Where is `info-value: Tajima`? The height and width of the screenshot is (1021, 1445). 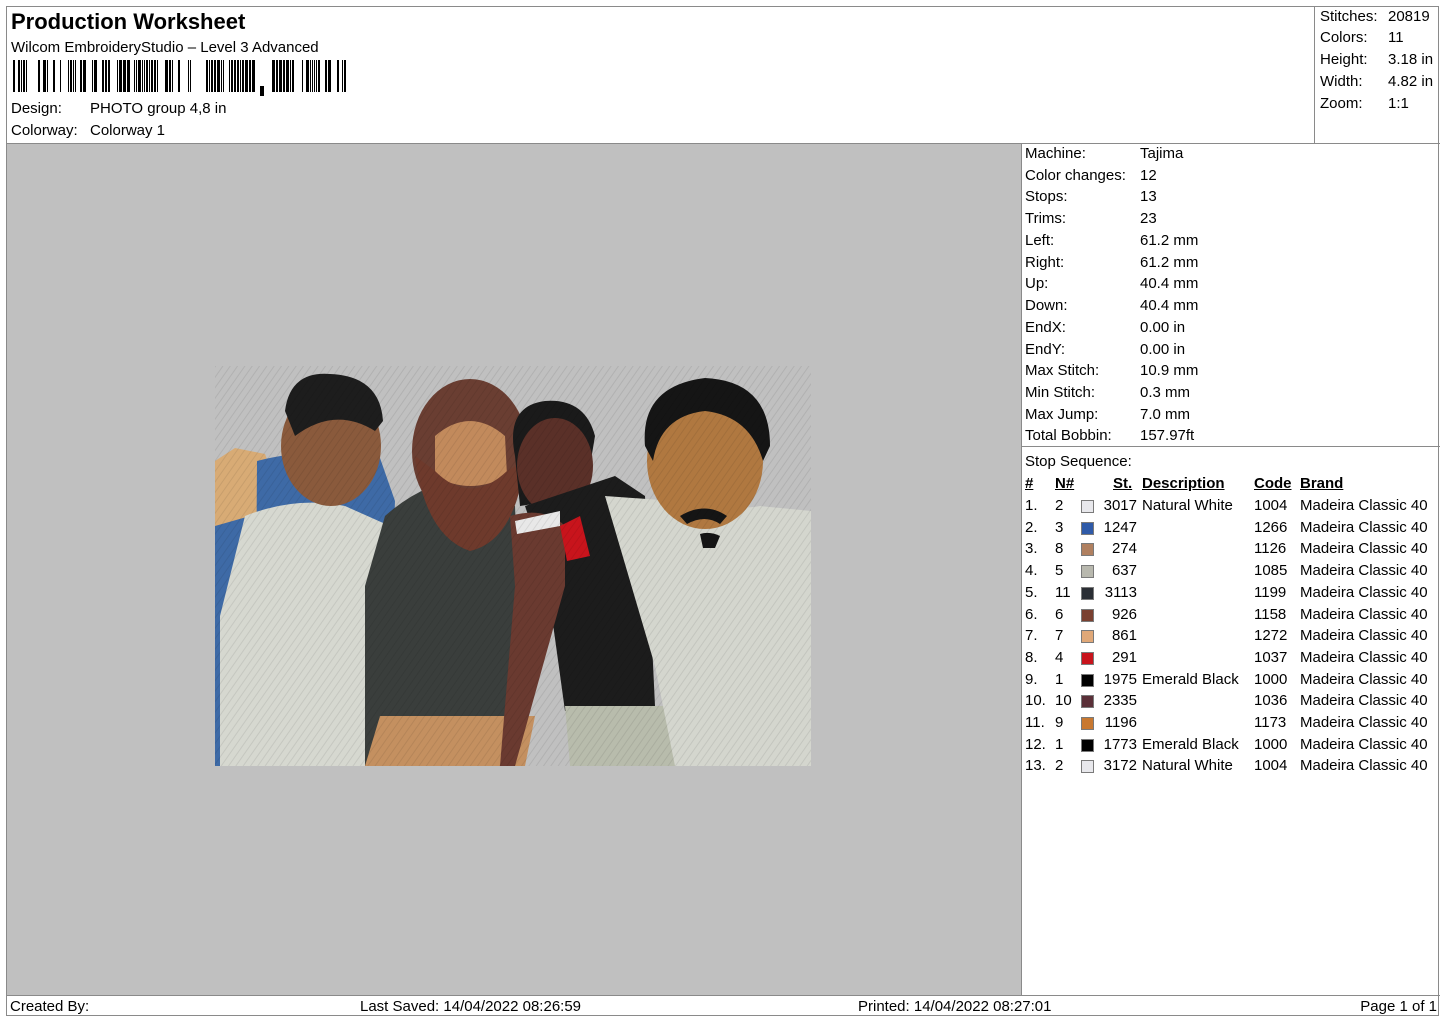
info-value: Tajima is located at coordinates (1162, 153).